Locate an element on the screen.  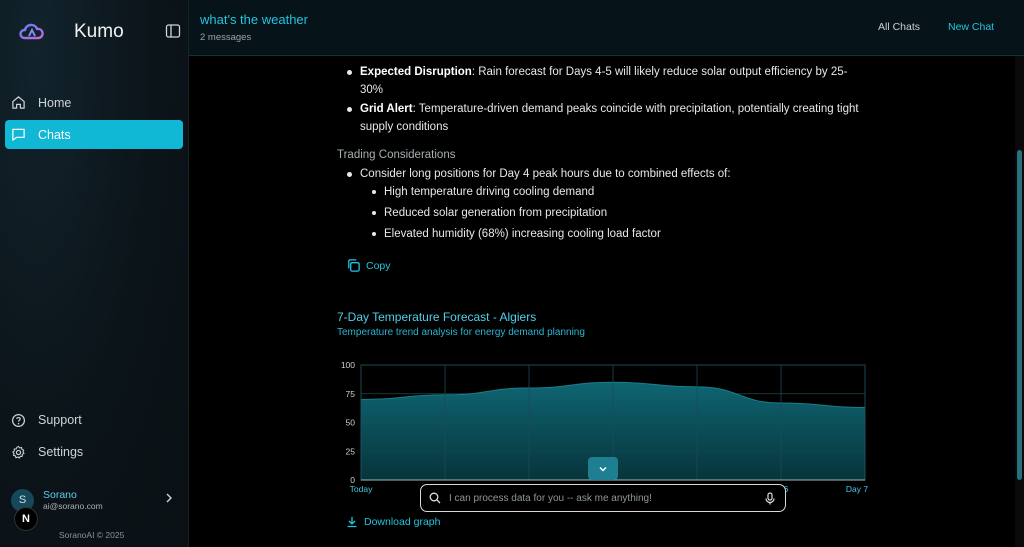
user-email: ai@sorano.com is located at coordinates (73, 505).